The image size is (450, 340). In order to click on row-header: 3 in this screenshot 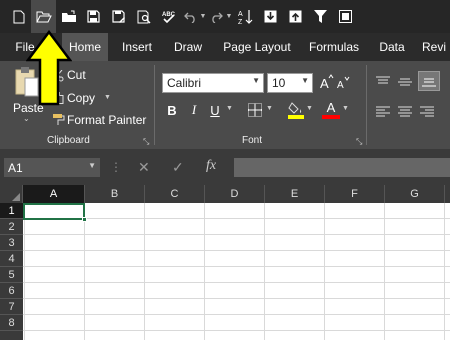, I will do `click(11, 243)`.